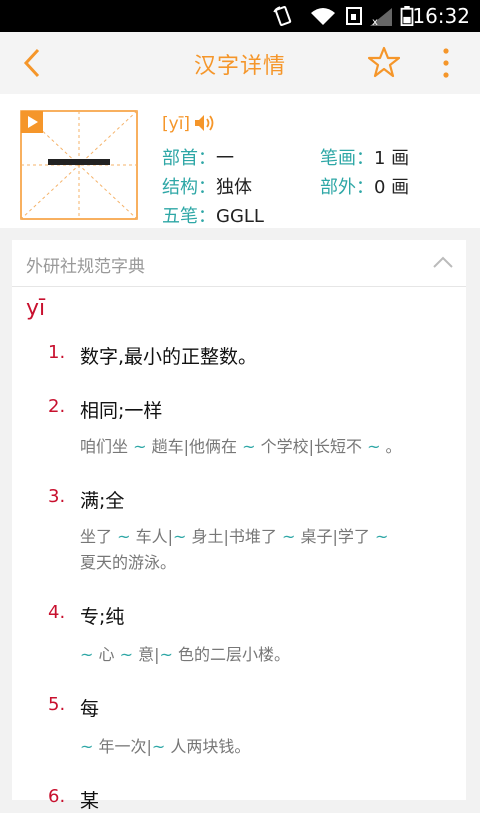  What do you see at coordinates (381, 17) in the screenshot?
I see `signal-icon: x` at bounding box center [381, 17].